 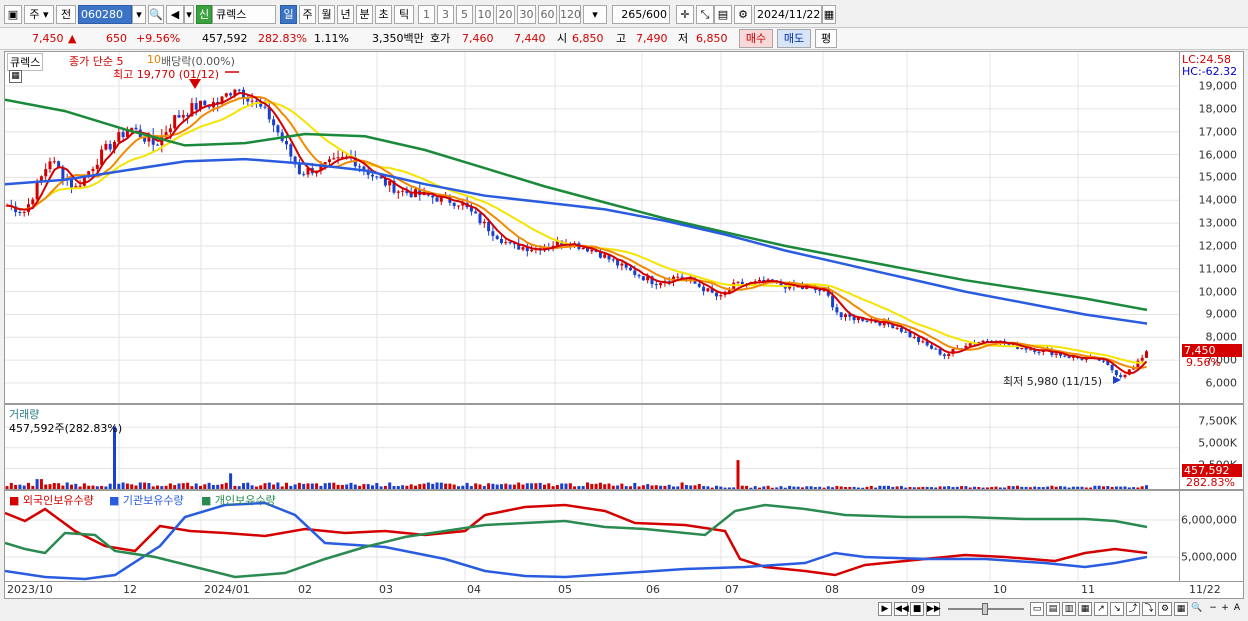 What do you see at coordinates (1085, 609) in the screenshot?
I see `layout-icon-4: ▦` at bounding box center [1085, 609].